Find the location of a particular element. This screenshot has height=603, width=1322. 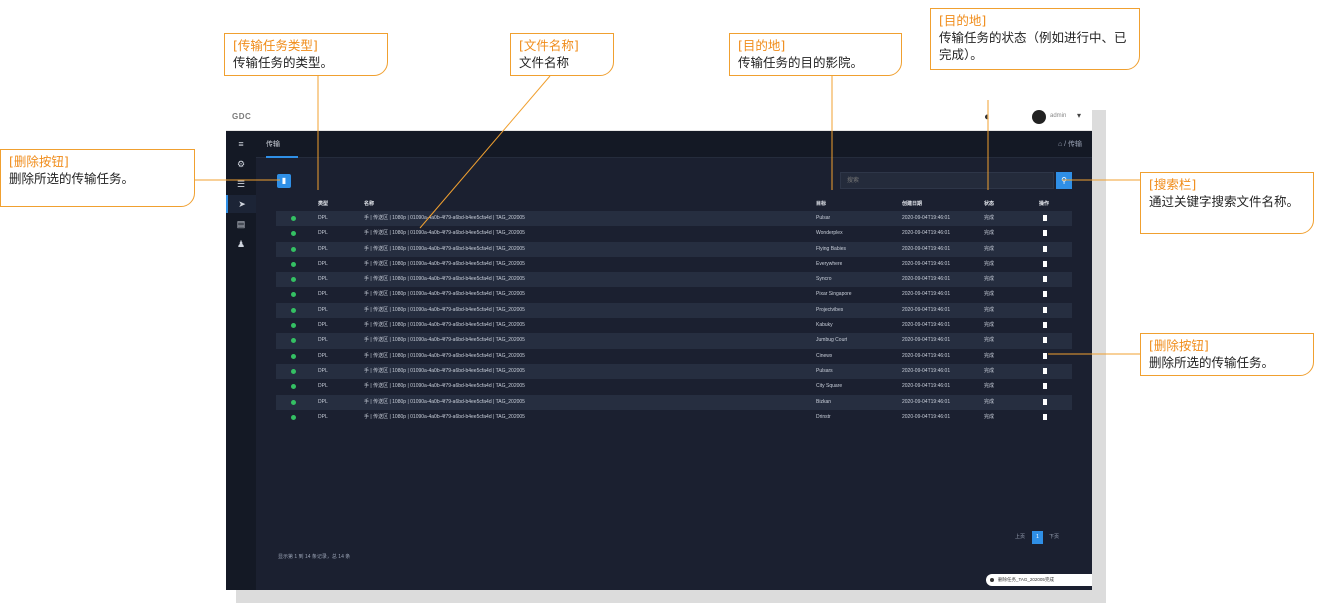

cell-dest: Cinewx is located at coordinates (824, 355).